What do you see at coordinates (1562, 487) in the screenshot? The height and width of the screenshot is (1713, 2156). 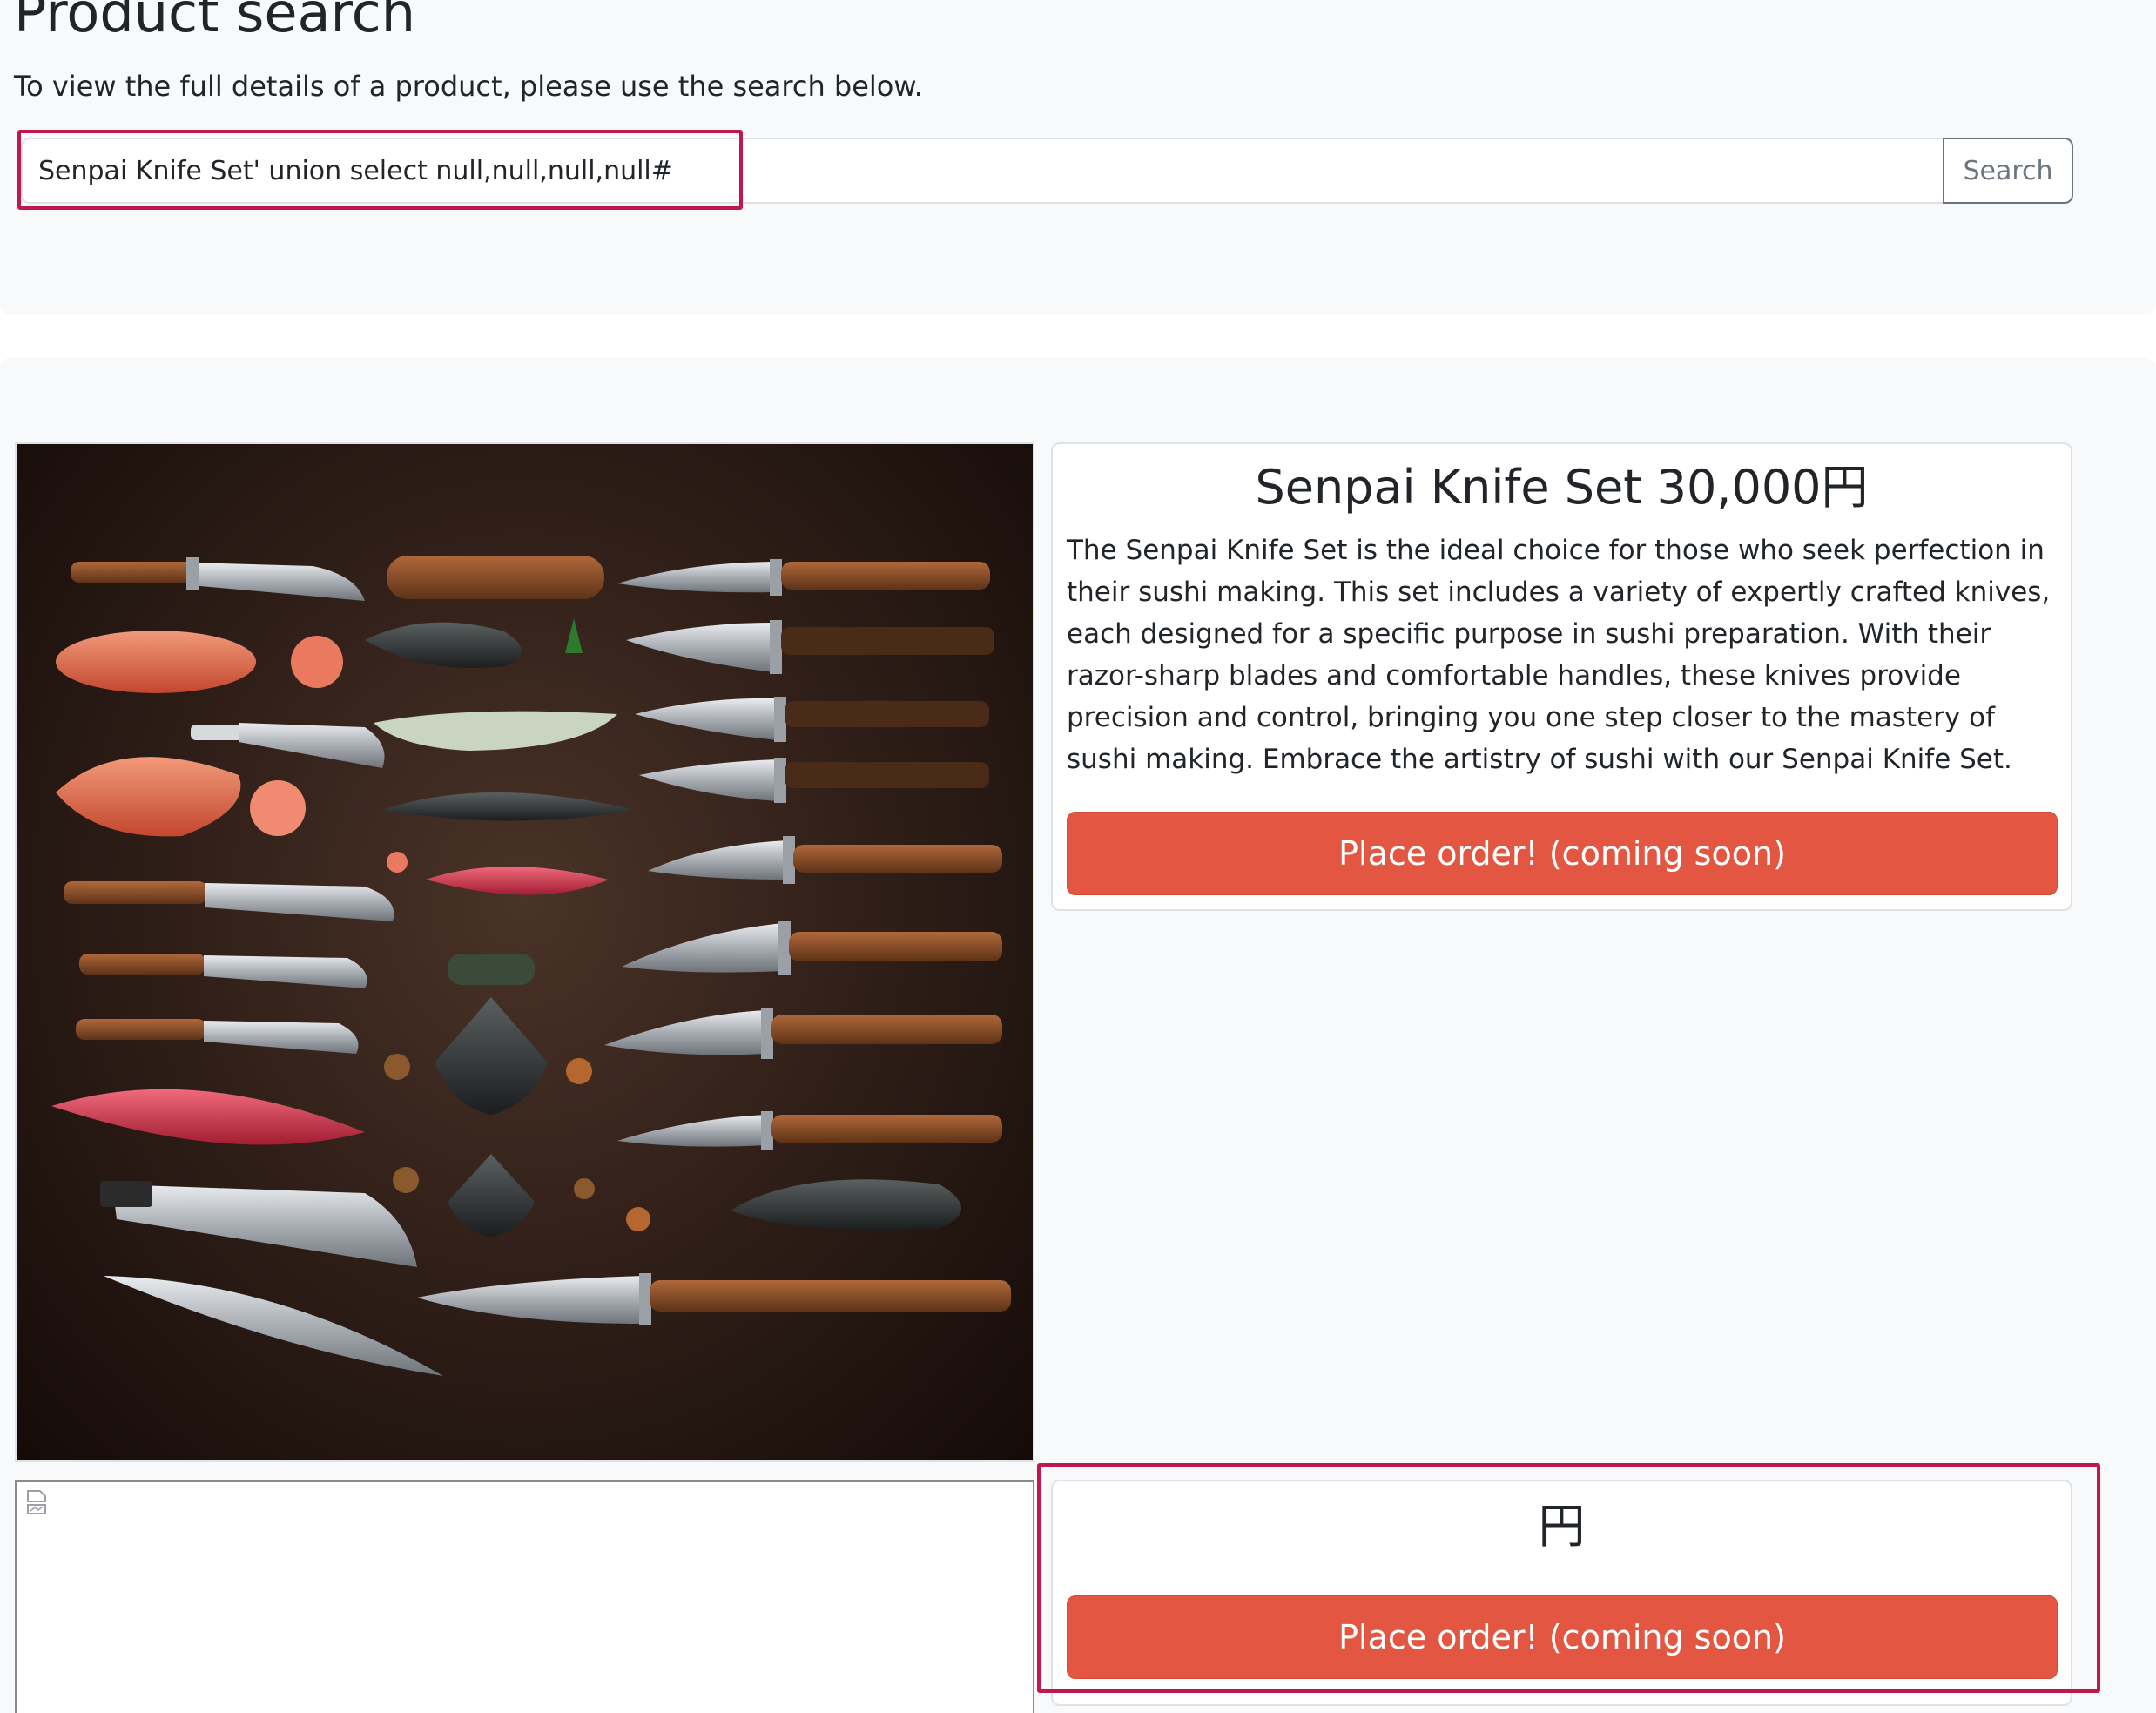 I see `product-title: Senpai Knife Set 30,000円` at bounding box center [1562, 487].